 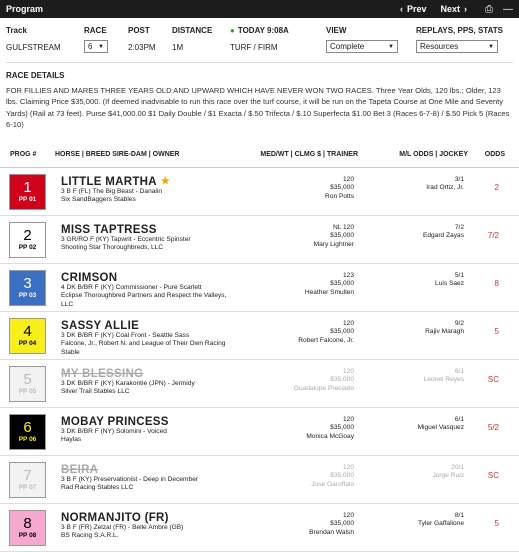 What do you see at coordinates (27, 332) in the screenshot?
I see `program-number: 4` at bounding box center [27, 332].